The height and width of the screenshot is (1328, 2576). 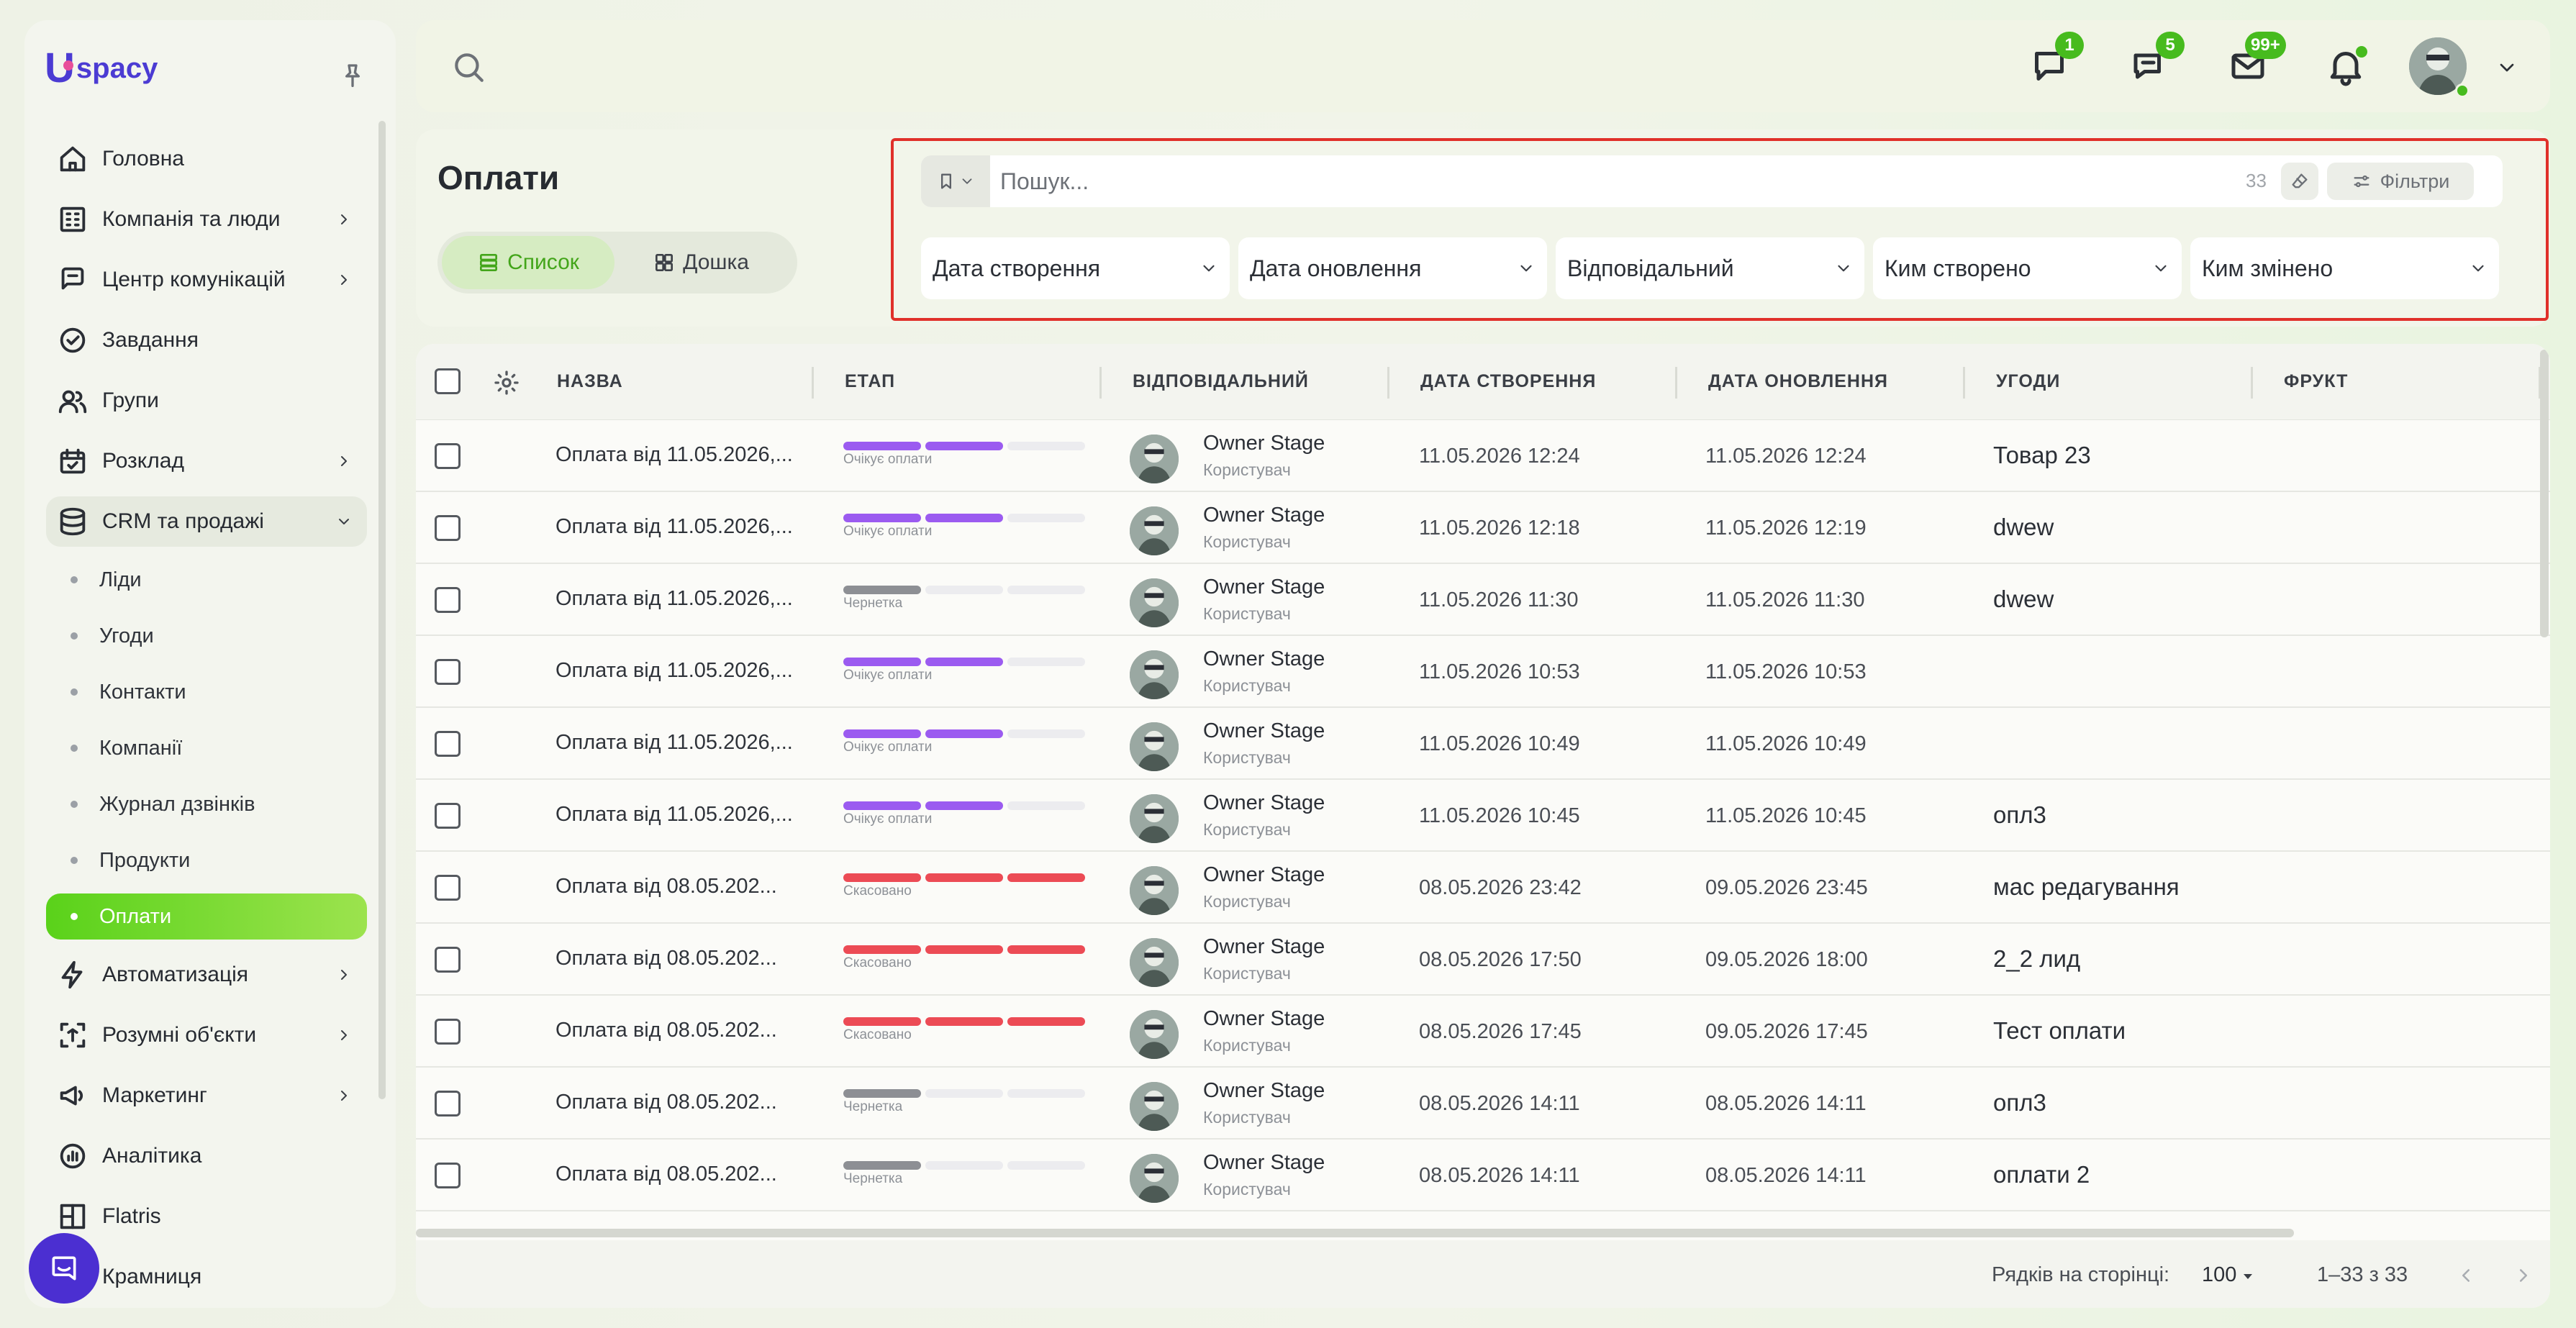 I want to click on table-vertical-scrollbar, so click(x=2544, y=494).